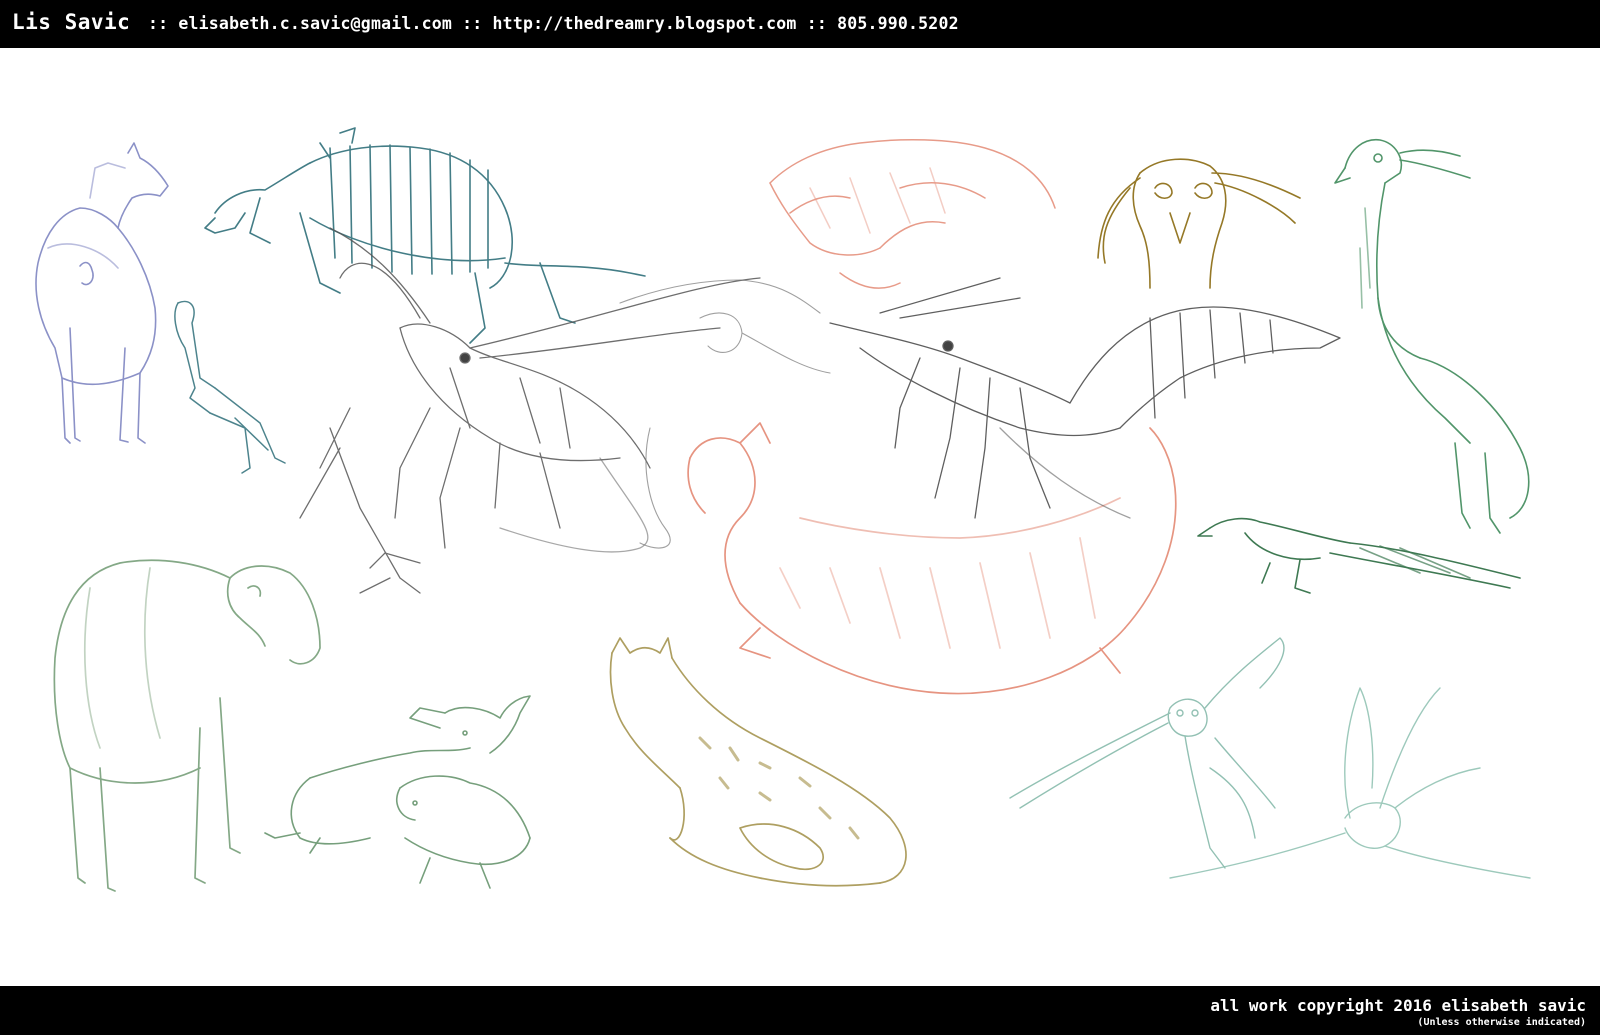  I want to click on bird-foot-sketch, so click(230, 387).